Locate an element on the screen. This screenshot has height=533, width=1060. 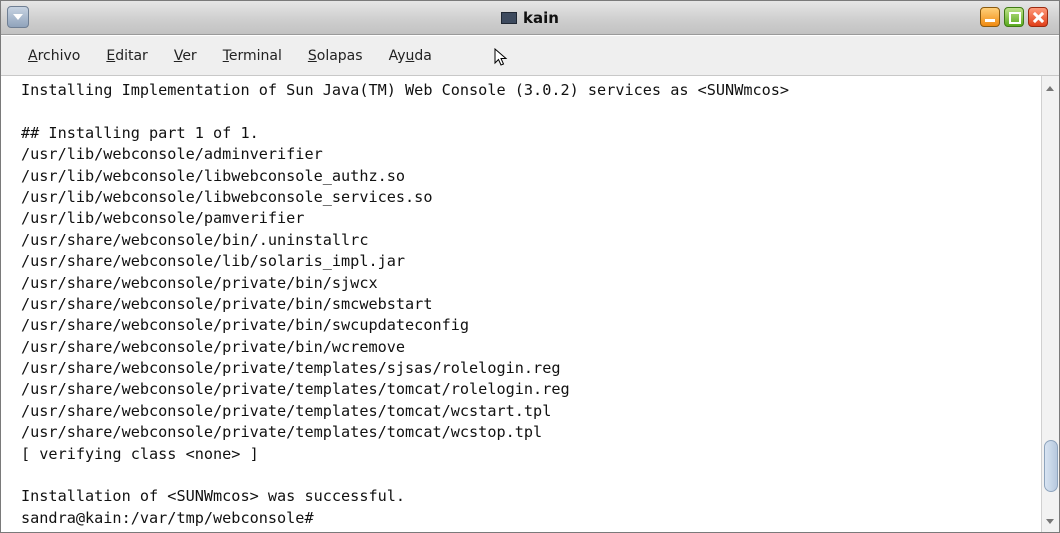
menu-ver: Ver is located at coordinates (185, 56).